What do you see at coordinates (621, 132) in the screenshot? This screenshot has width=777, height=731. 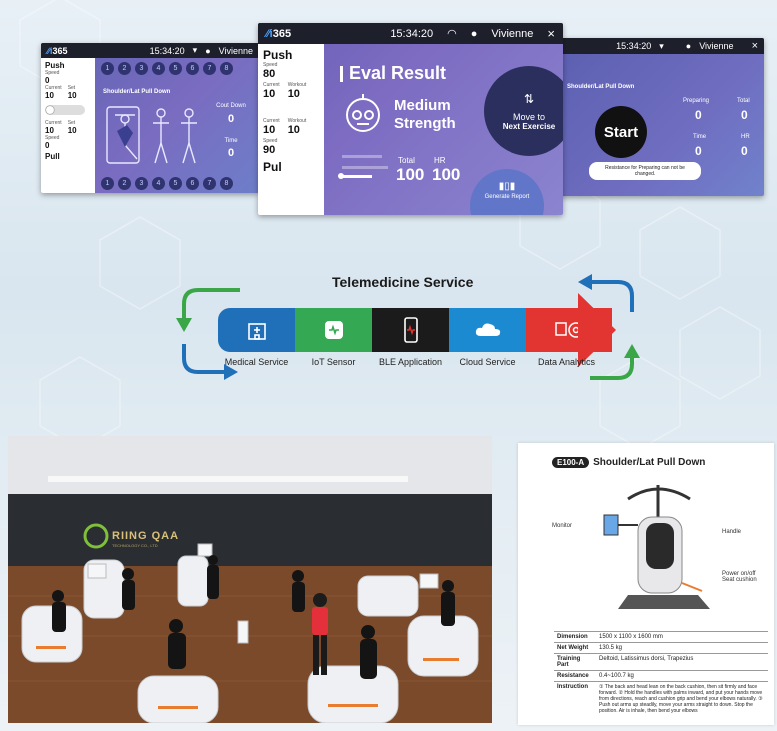 I see `start-button: Start` at bounding box center [621, 132].